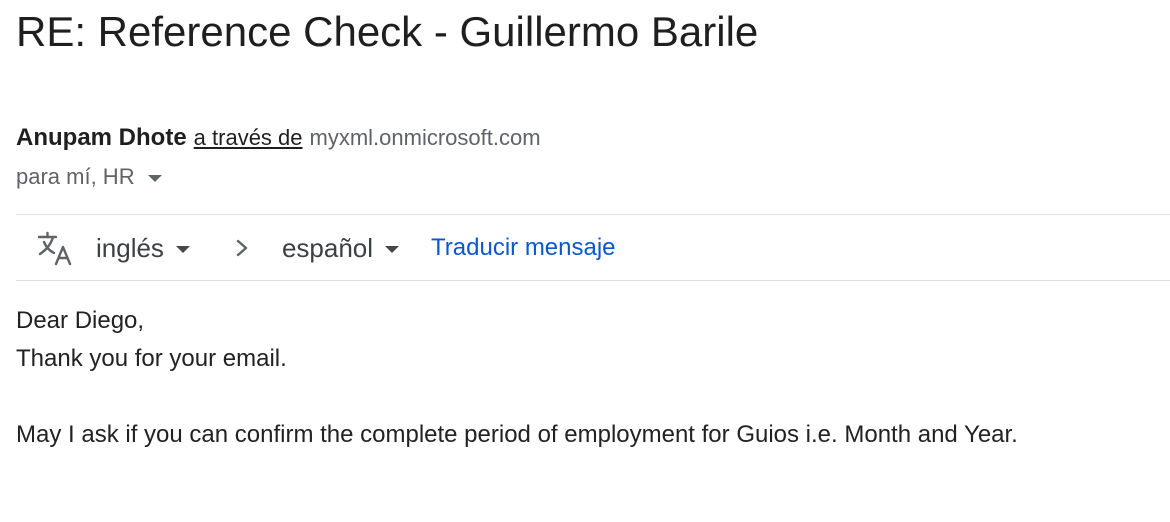 This screenshot has height=522, width=1170. I want to click on target-language-label: español, so click(327, 247).